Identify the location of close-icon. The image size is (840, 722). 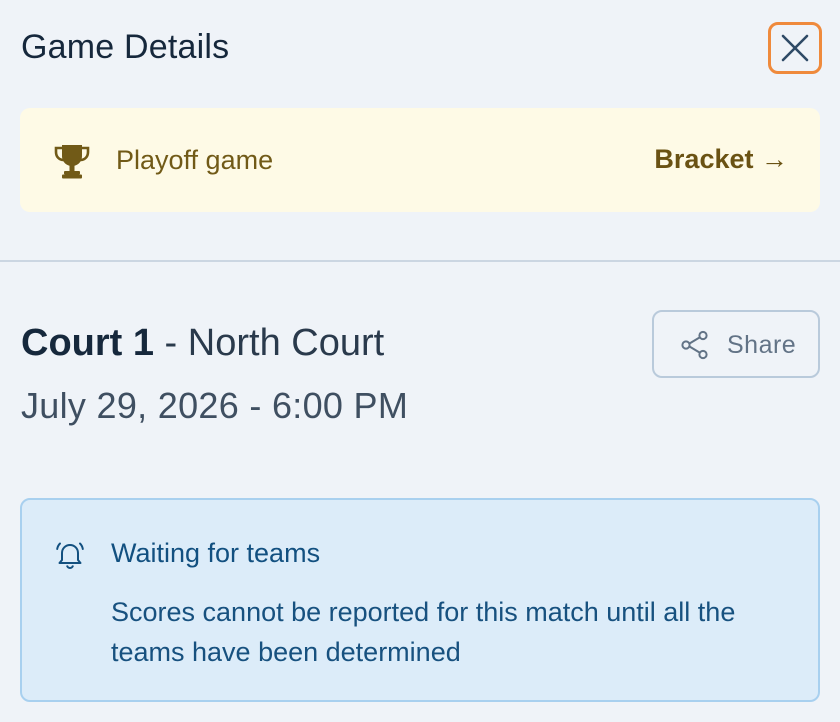
(795, 48).